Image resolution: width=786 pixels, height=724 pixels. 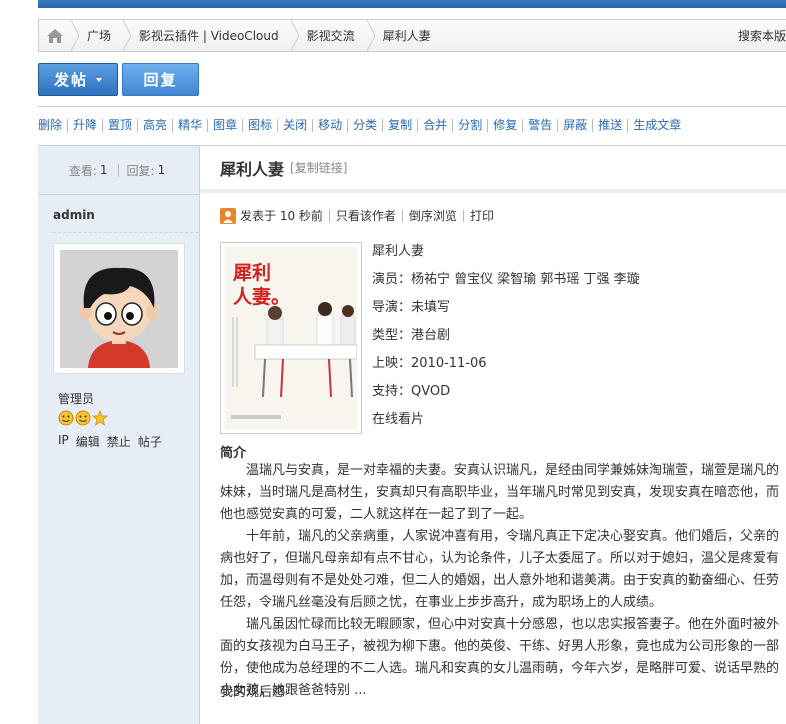 What do you see at coordinates (398, 251) in the screenshot?
I see `movie-name: 犀利人妻` at bounding box center [398, 251].